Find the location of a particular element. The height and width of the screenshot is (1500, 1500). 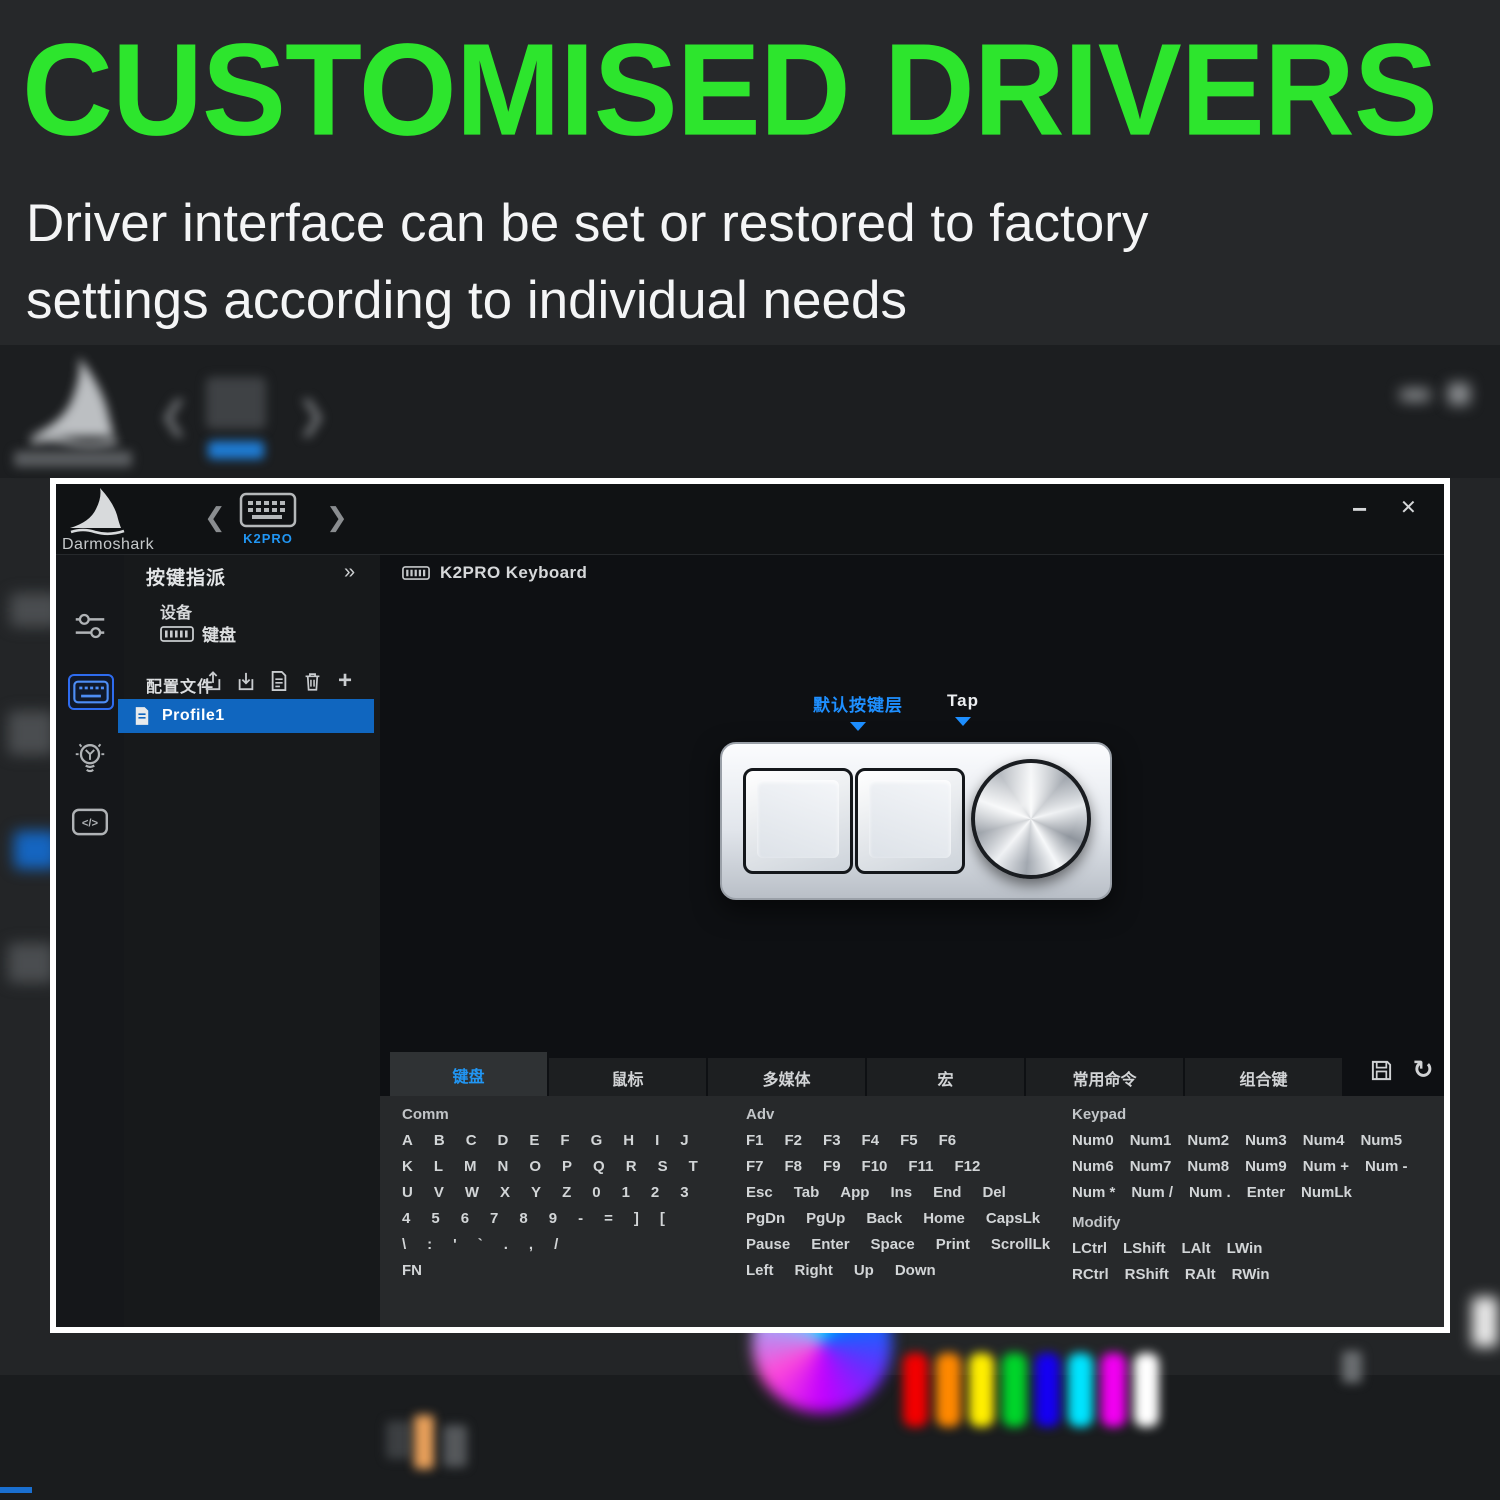

key-option: RWin is located at coordinates (1251, 1274).